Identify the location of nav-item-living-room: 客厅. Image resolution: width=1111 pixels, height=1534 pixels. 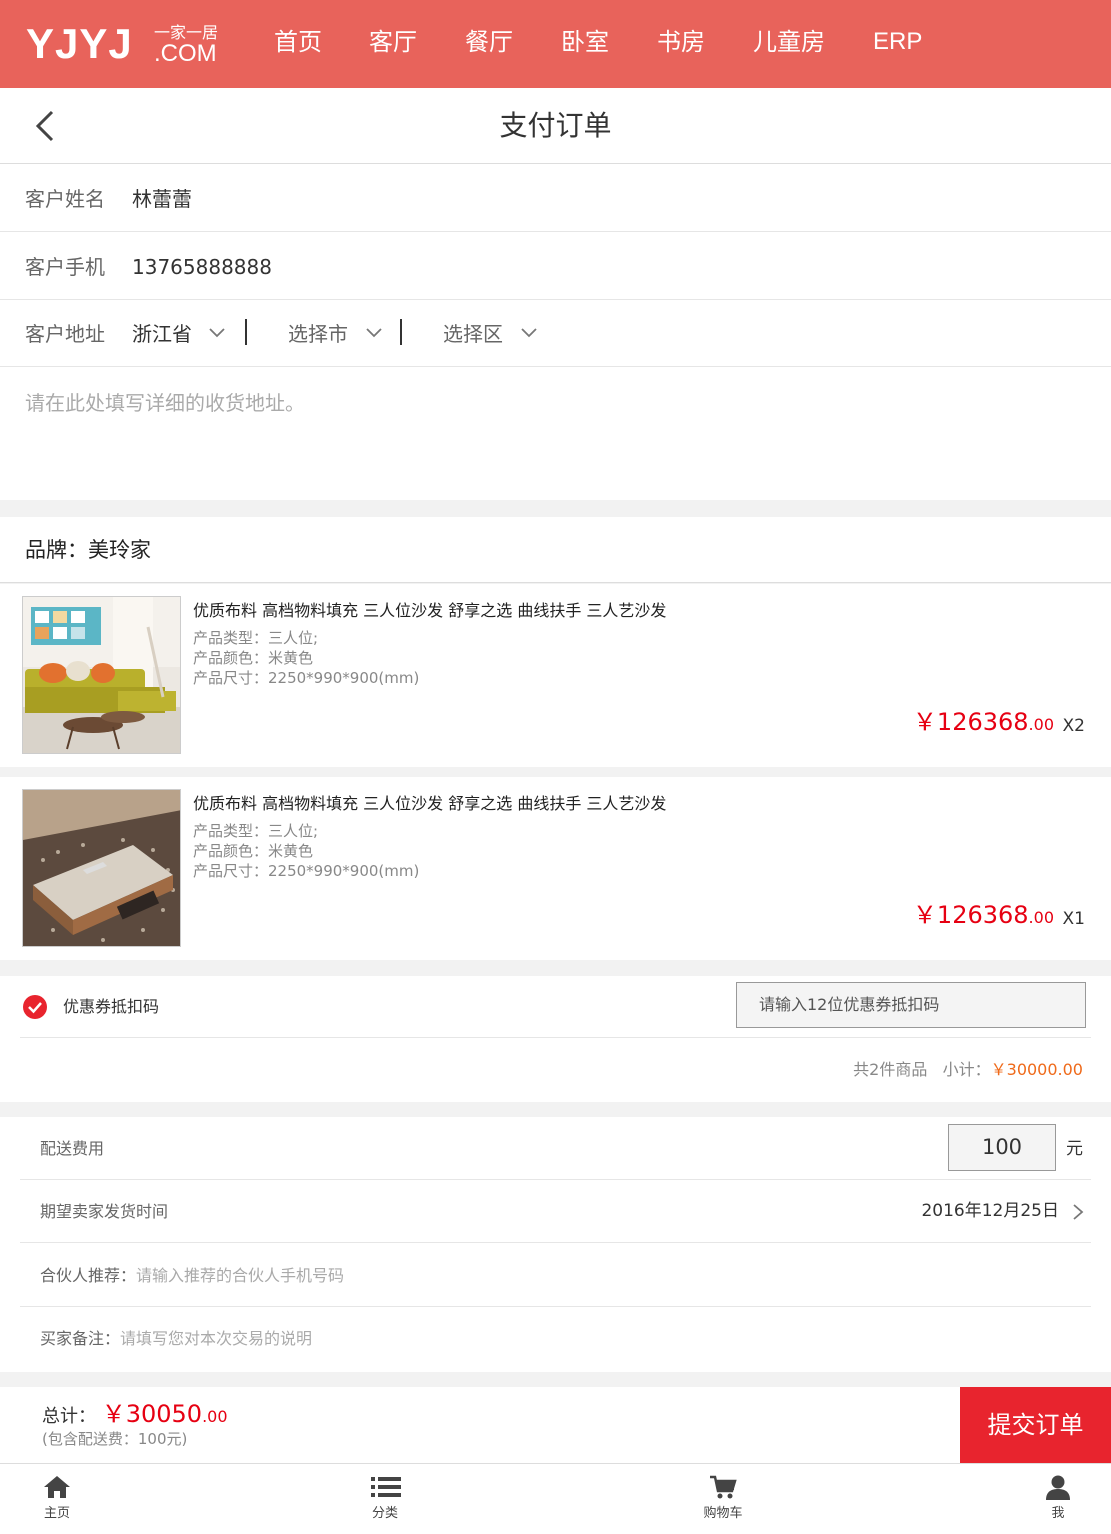
(393, 42).